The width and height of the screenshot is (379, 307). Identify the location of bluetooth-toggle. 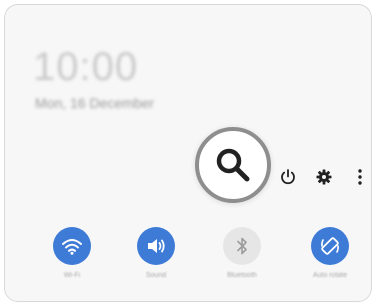
(242, 246).